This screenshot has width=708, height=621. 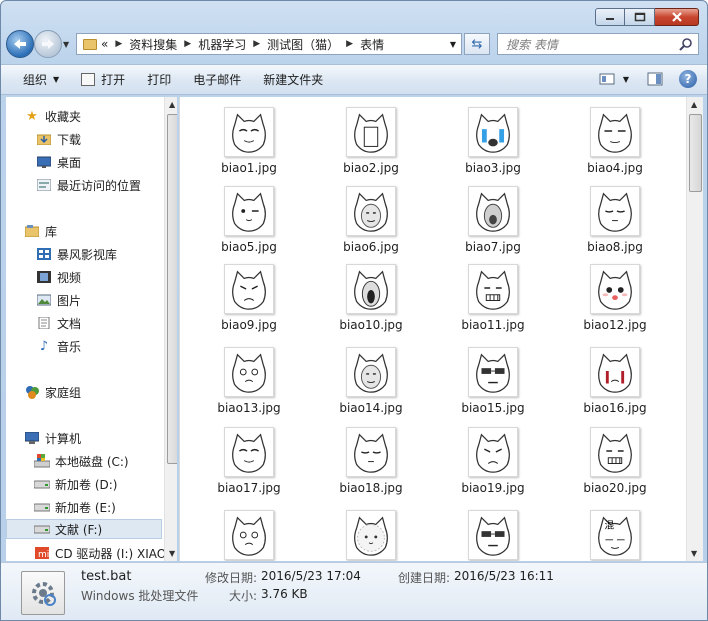 I want to click on nav-computer: 计算机, so click(x=52, y=438).